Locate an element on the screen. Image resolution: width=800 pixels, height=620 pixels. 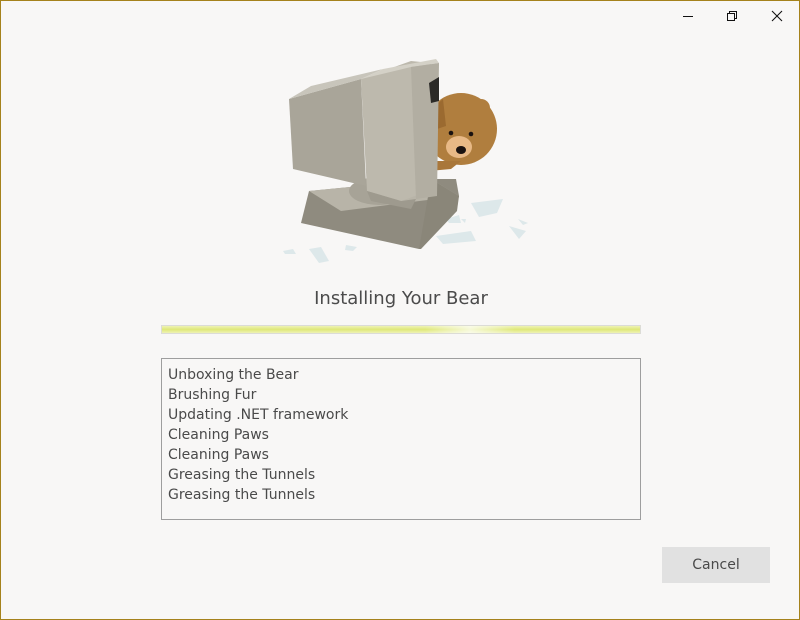
install-progress-bar is located at coordinates (401, 329).